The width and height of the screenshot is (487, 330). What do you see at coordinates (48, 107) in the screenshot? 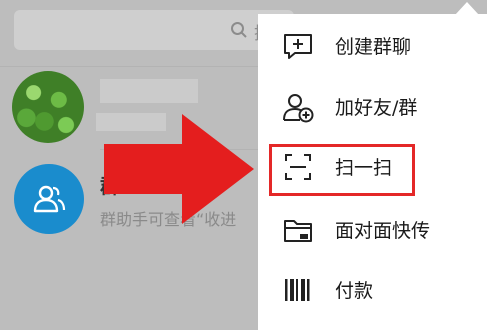
I see `avatar` at bounding box center [48, 107].